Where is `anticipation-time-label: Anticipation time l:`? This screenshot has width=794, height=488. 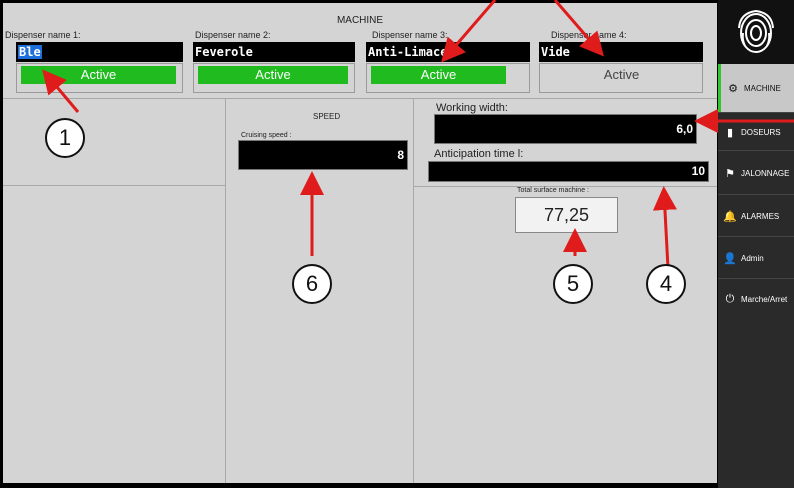
anticipation-time-label: Anticipation time l: is located at coordinates (479, 154).